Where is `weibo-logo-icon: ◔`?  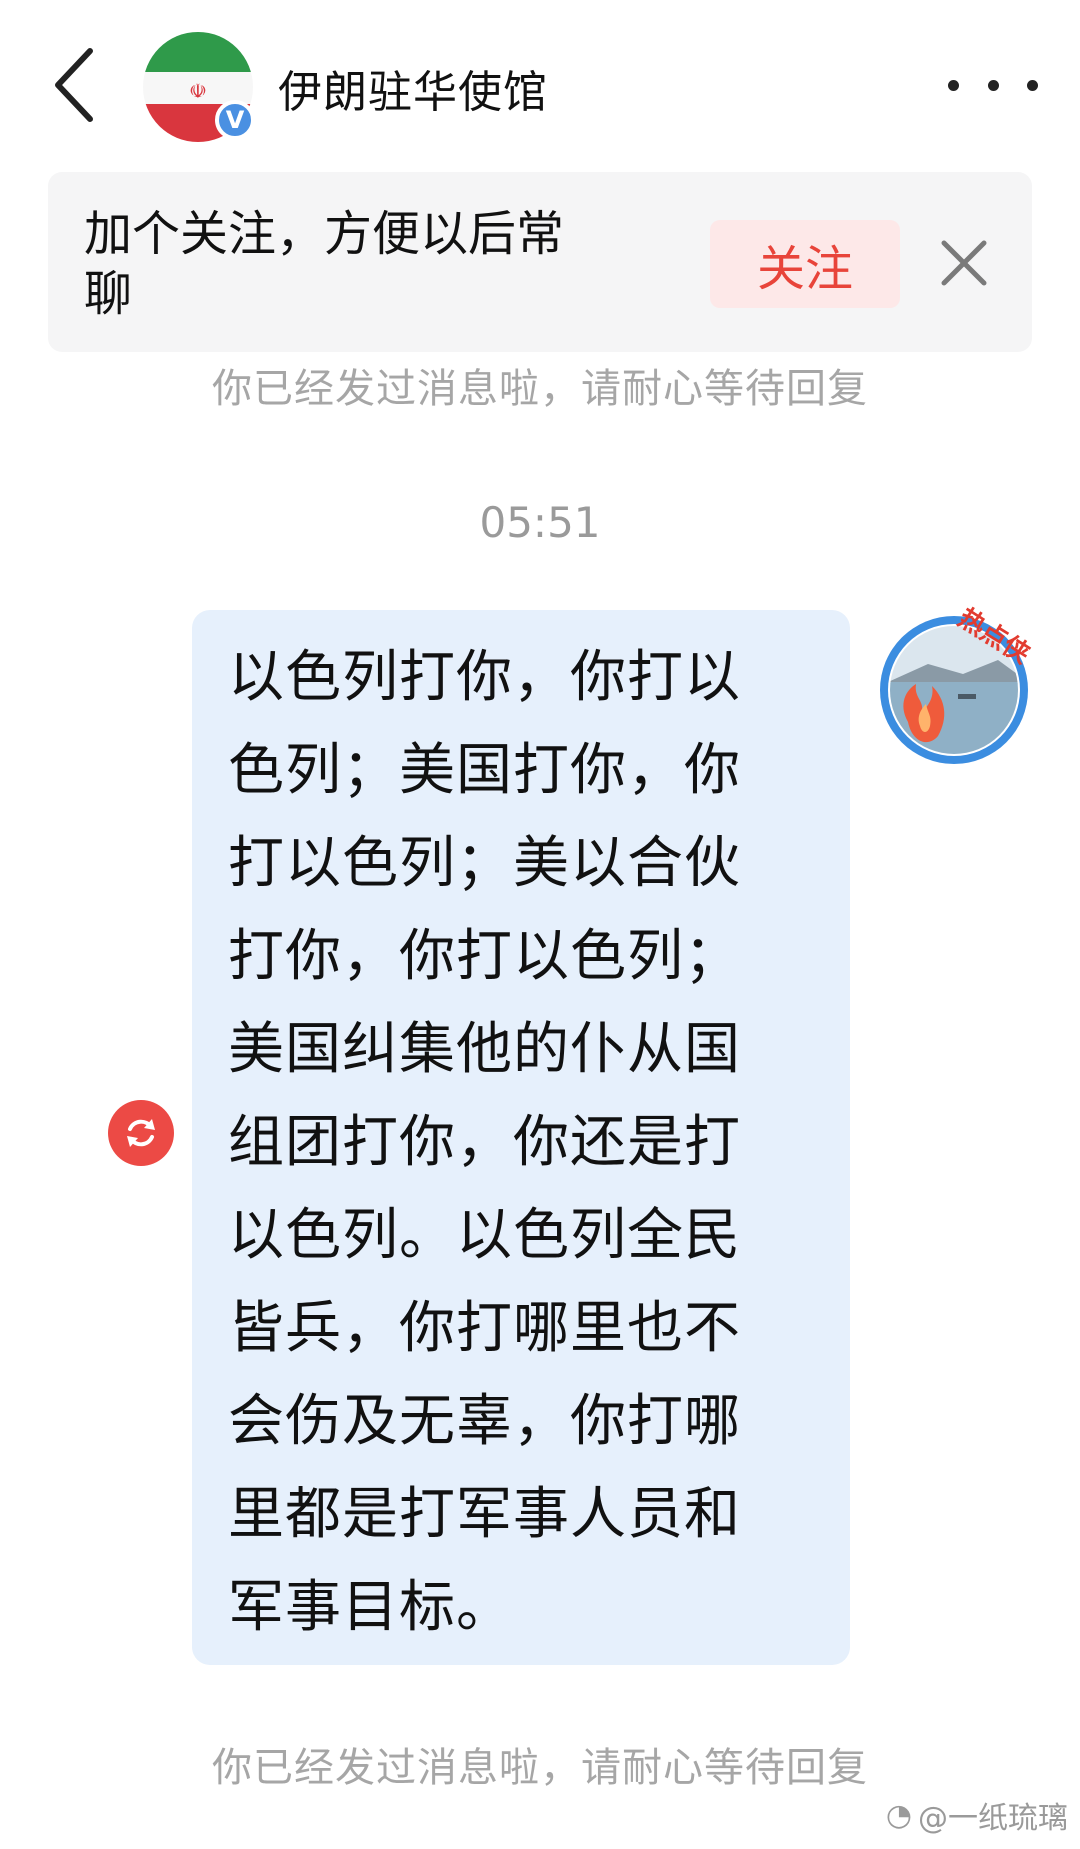
weibo-logo-icon: ◔ is located at coordinates (898, 1815).